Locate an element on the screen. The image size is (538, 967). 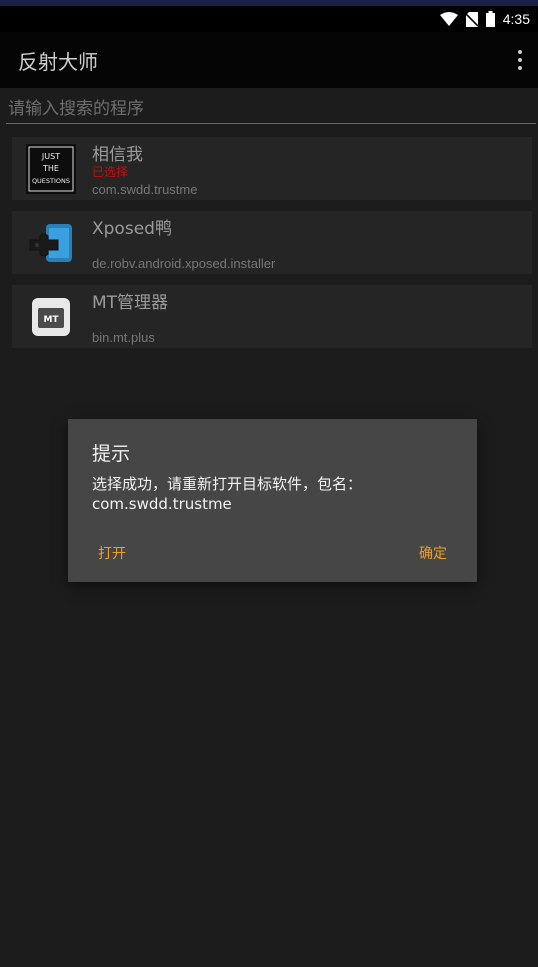
open-button: 打开 is located at coordinates (112, 553).